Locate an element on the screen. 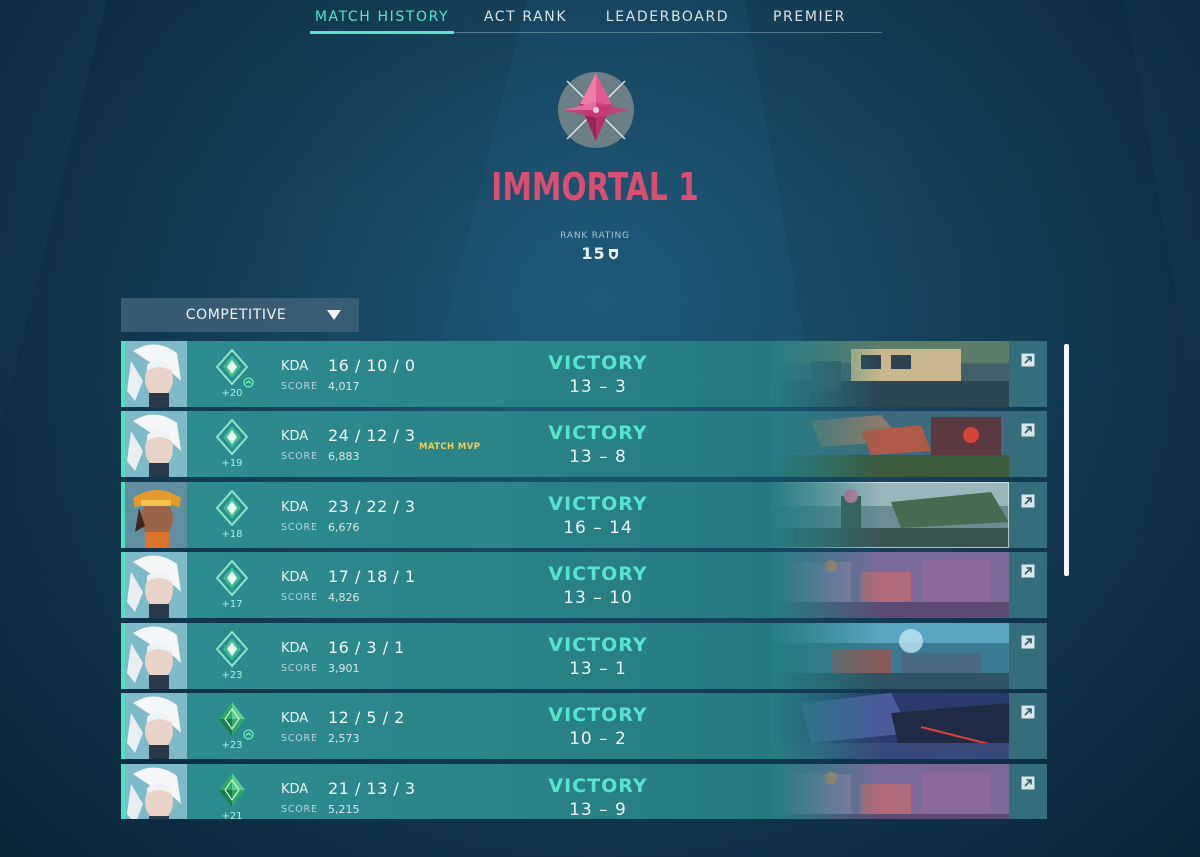  score-value: 3,901 is located at coordinates (344, 668).